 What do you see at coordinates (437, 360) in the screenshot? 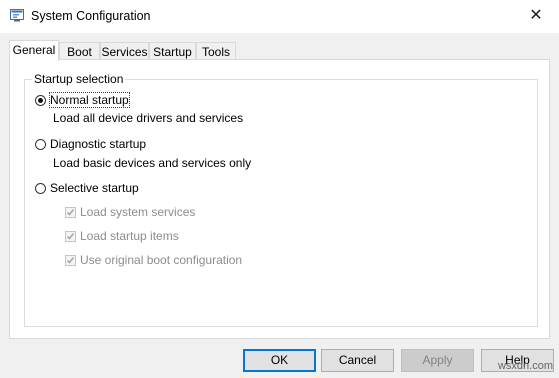
I see `apply-button: Apply` at bounding box center [437, 360].